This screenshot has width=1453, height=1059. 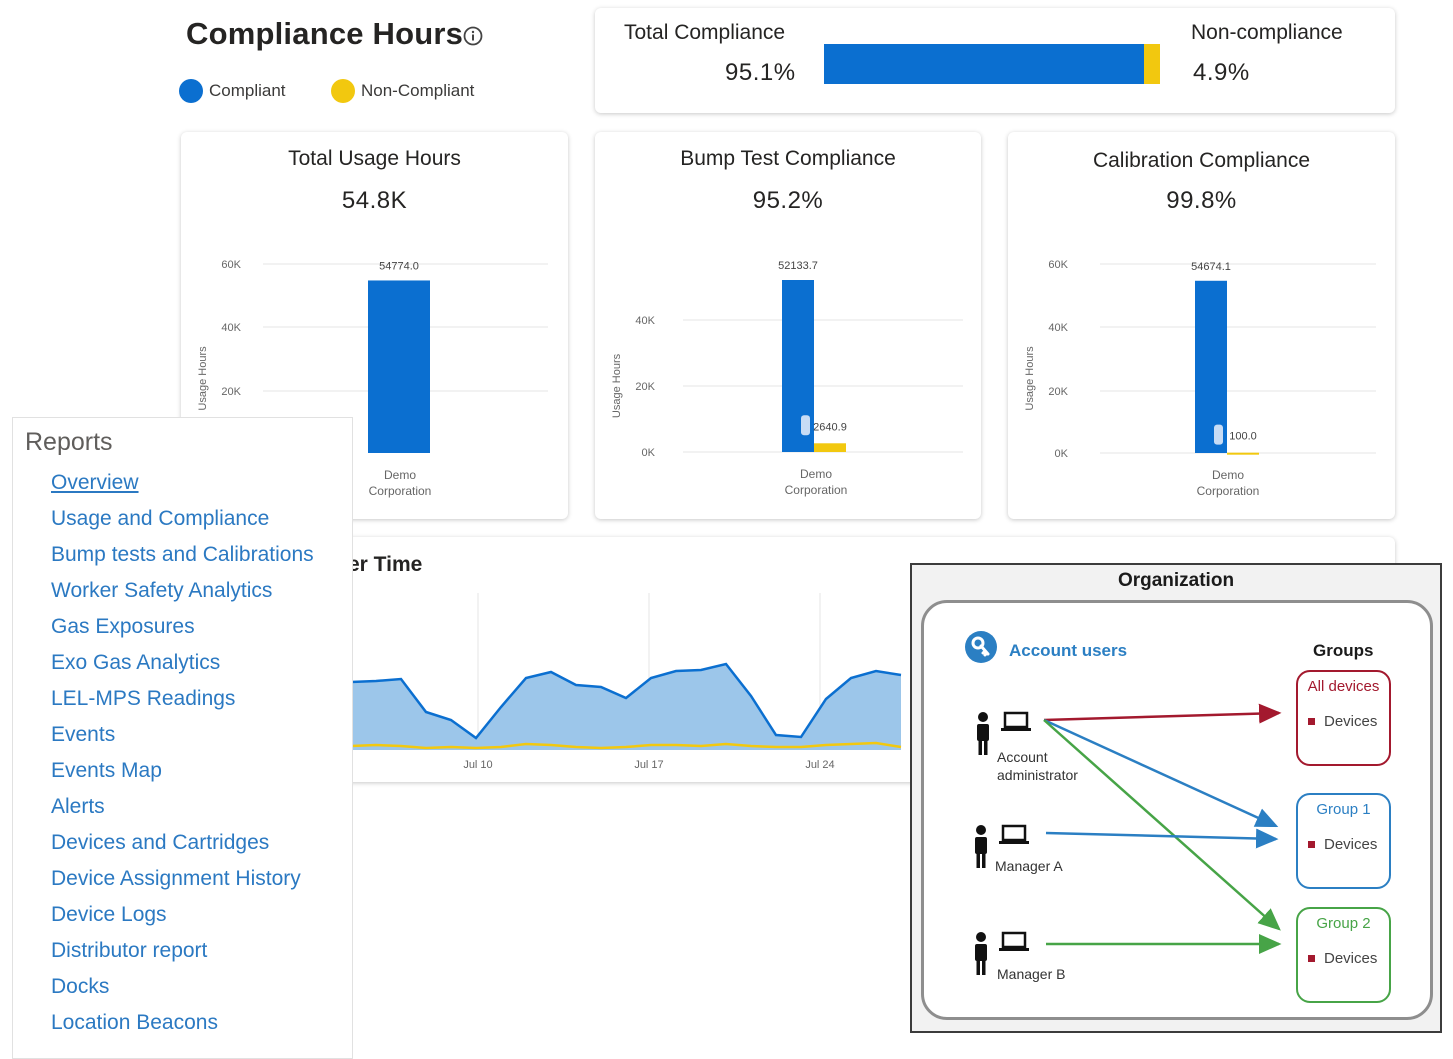 What do you see at coordinates (984, 64) in the screenshot?
I see `compliance-bar-fill` at bounding box center [984, 64].